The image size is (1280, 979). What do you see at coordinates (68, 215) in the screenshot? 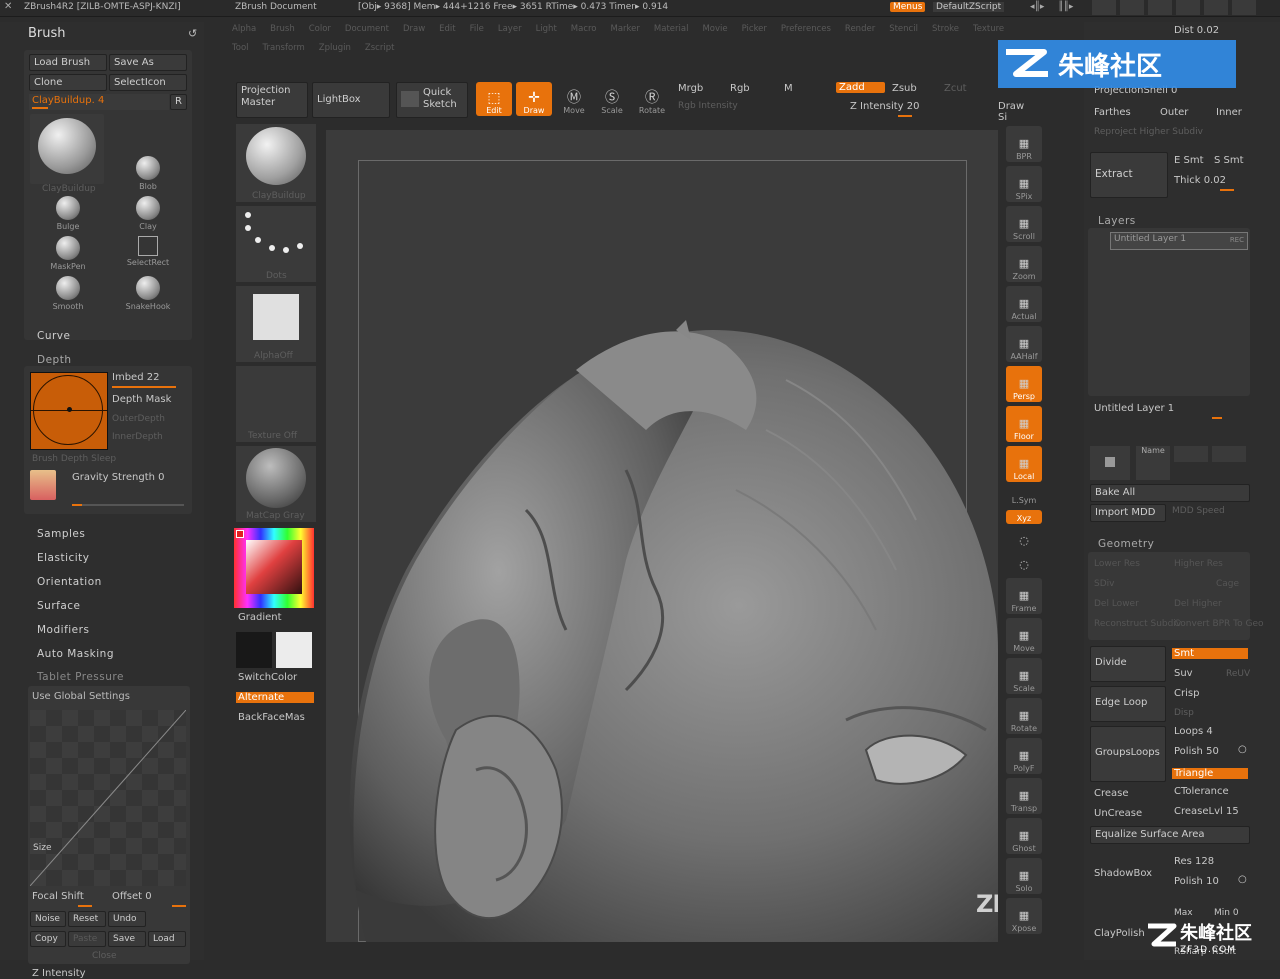
I see `brush-item: Bulge` at bounding box center [68, 215].